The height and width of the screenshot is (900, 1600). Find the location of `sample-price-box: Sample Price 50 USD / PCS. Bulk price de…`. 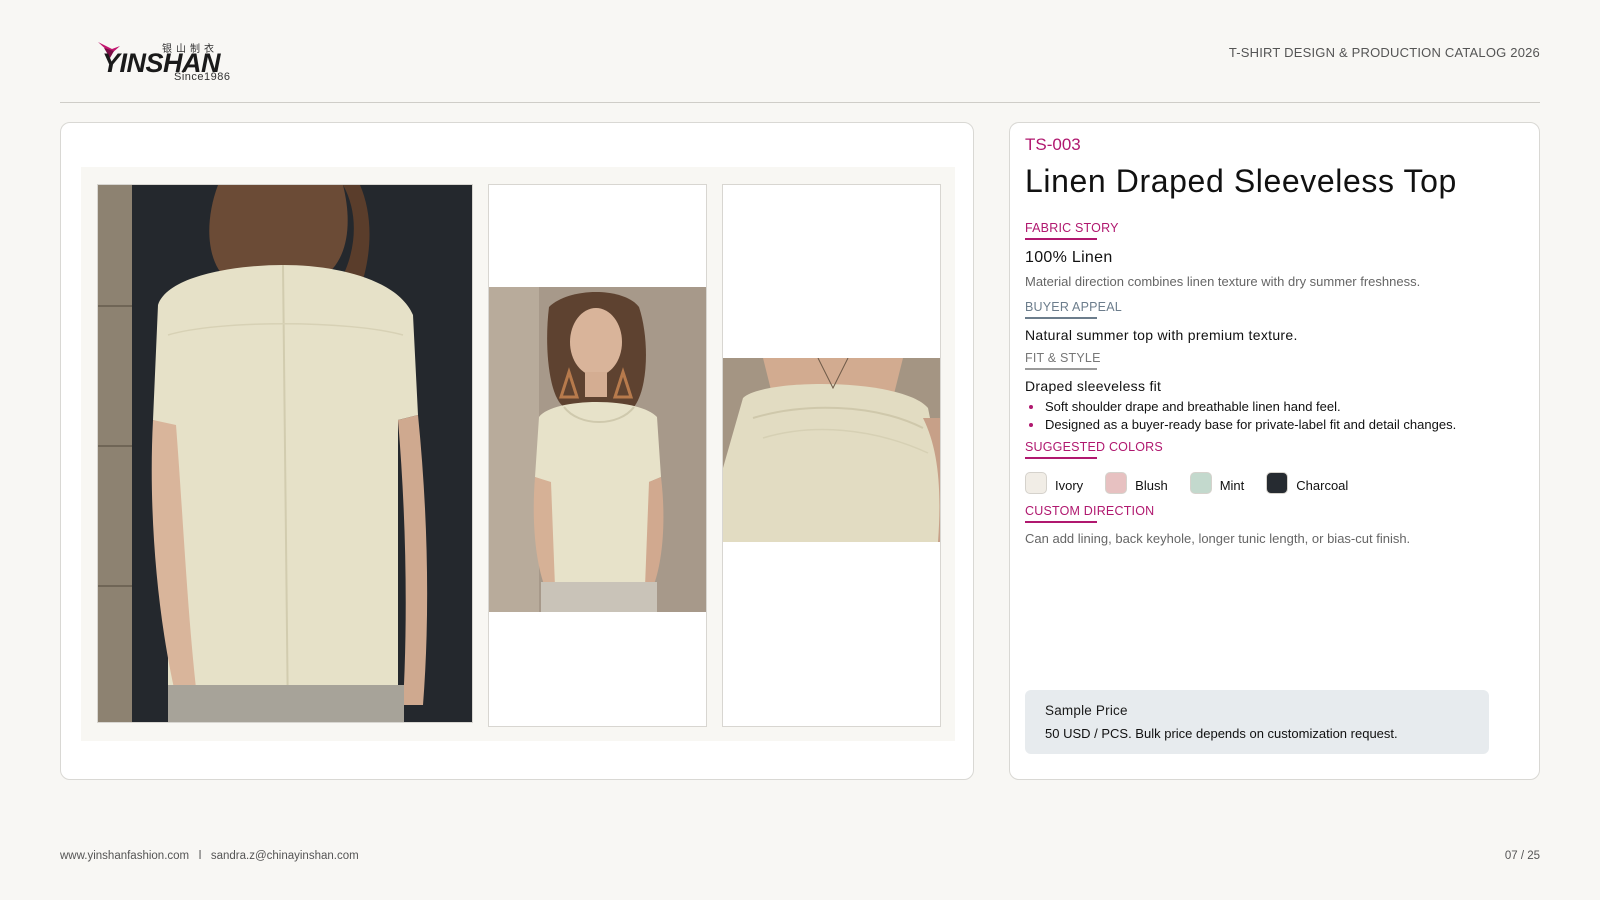

sample-price-box: Sample Price 50 USD / PCS. Bulk price de… is located at coordinates (1257, 722).